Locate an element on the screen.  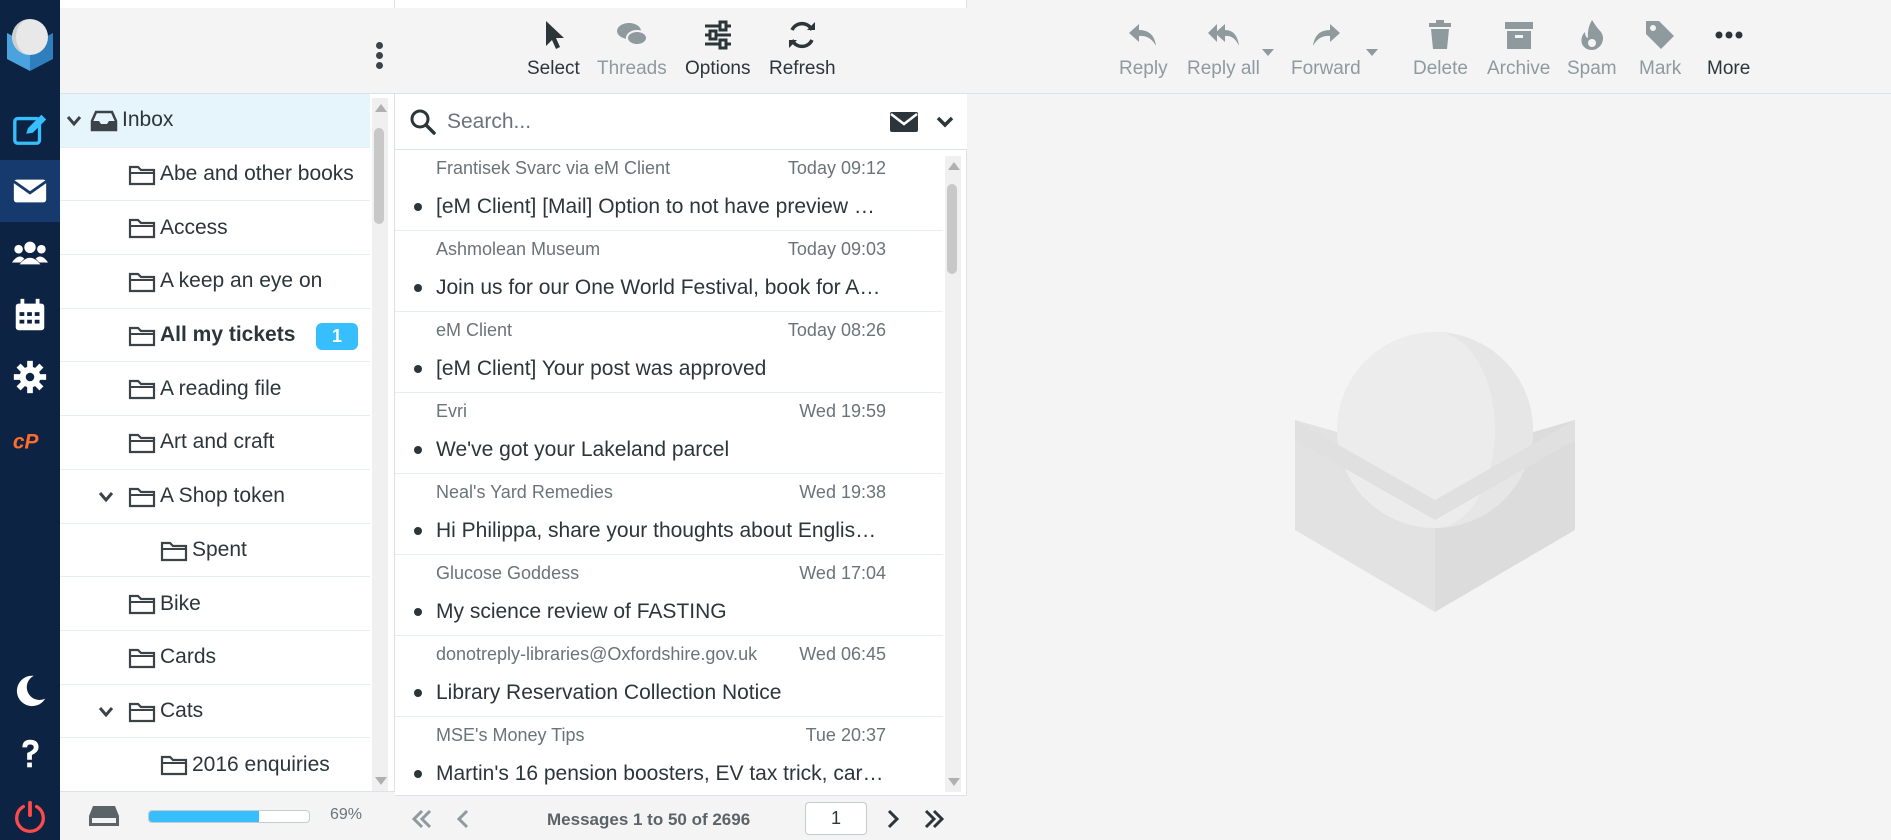
folder-item: A keep an eye on is located at coordinates (215, 282).